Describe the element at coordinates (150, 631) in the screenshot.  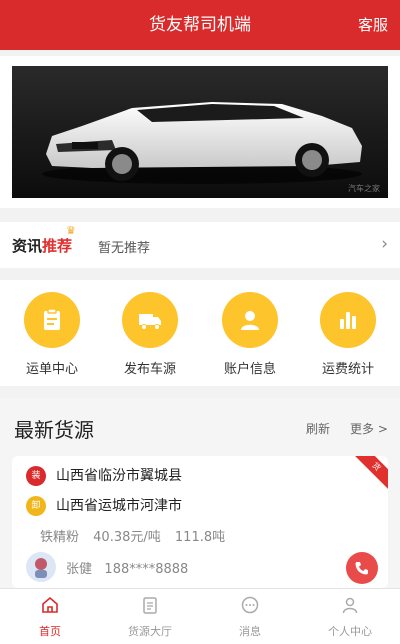
I see `tab-label: 货源大厅` at that location.